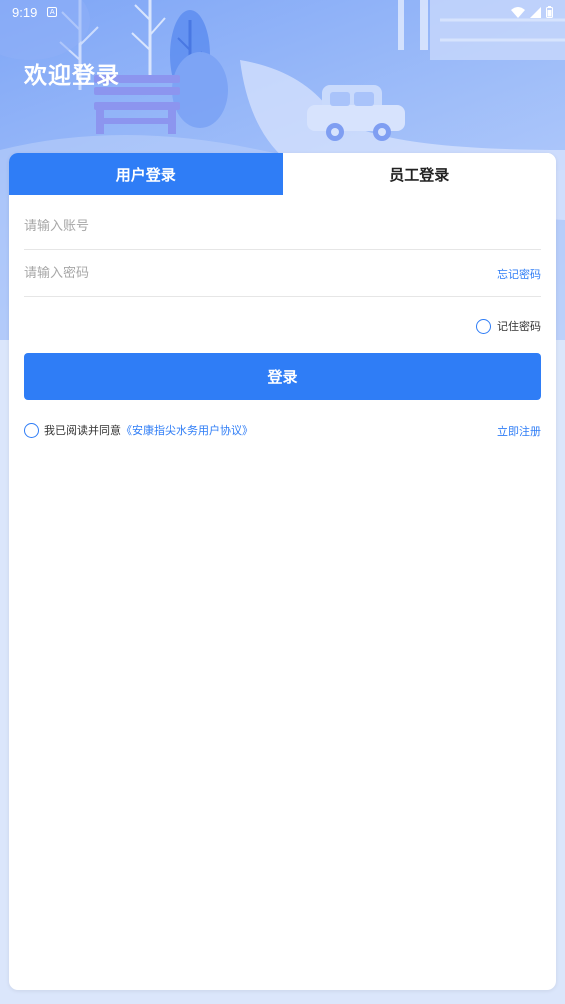  What do you see at coordinates (25, 12) in the screenshot?
I see `status-time: 9:19` at bounding box center [25, 12].